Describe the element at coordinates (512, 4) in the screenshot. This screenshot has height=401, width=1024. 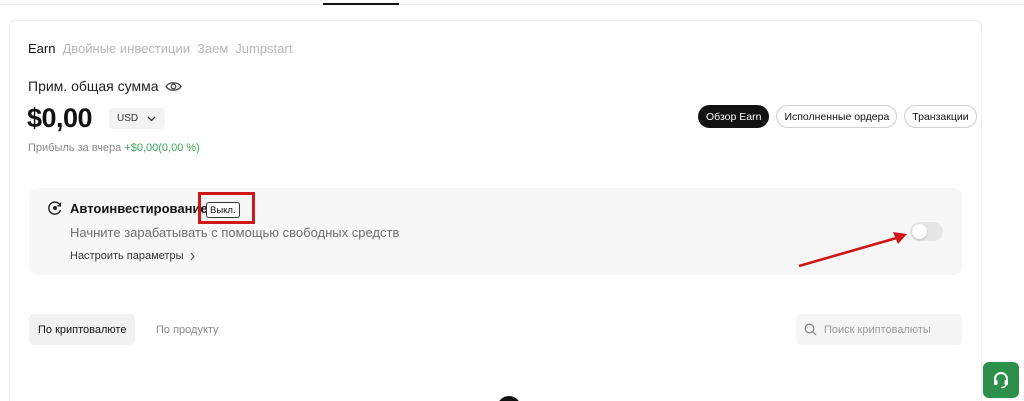
I see `top-nav-divider` at that location.